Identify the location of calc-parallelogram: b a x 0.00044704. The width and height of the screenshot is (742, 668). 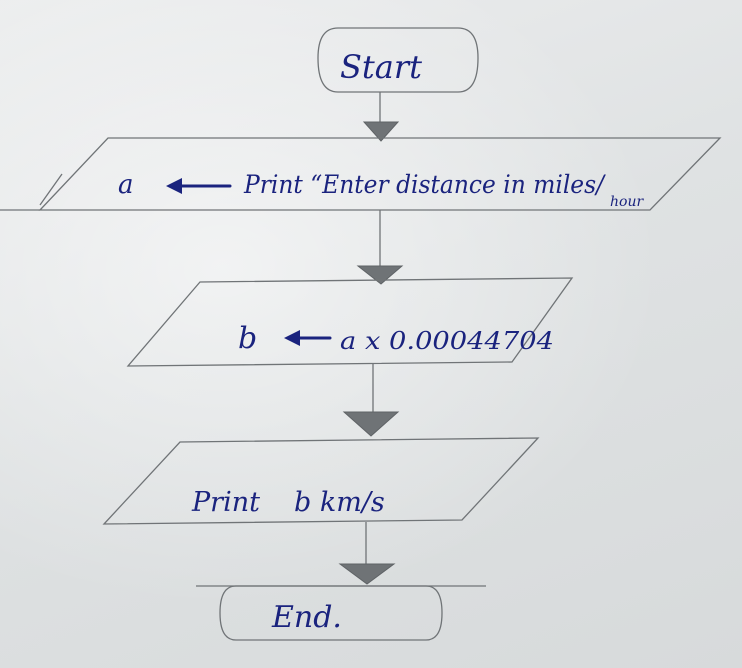
(350, 322).